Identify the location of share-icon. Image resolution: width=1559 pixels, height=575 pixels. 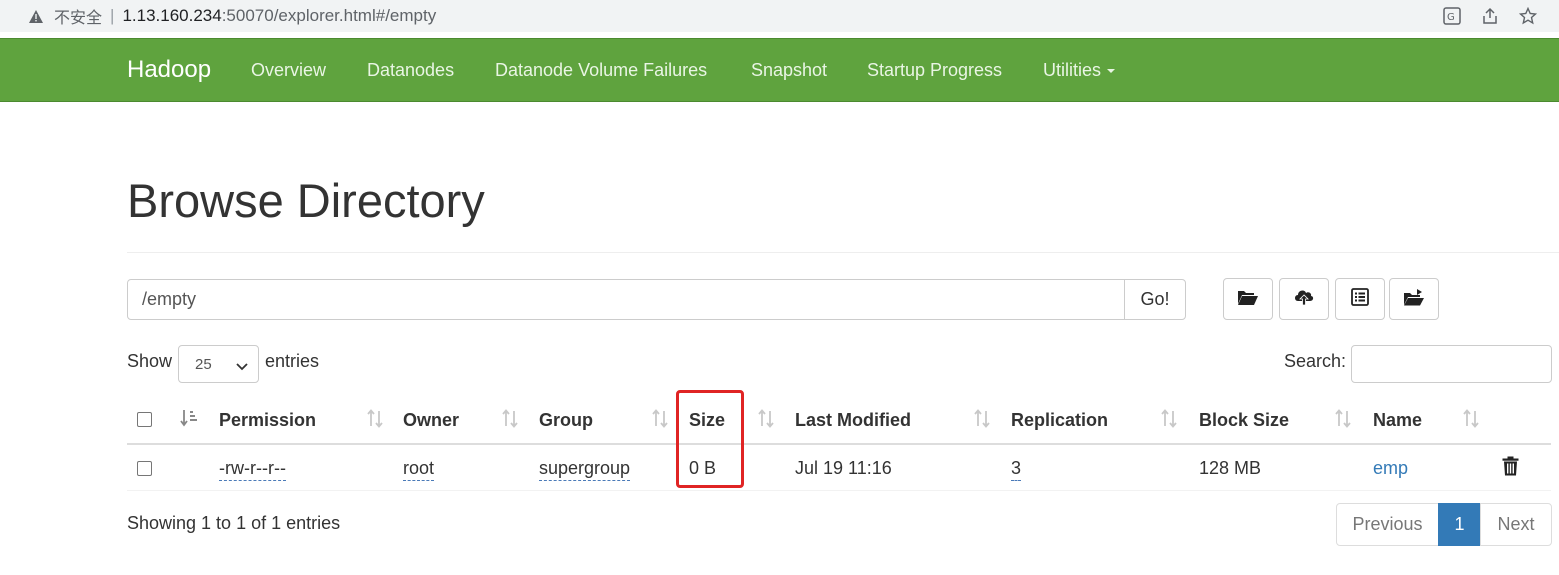
(1490, 16).